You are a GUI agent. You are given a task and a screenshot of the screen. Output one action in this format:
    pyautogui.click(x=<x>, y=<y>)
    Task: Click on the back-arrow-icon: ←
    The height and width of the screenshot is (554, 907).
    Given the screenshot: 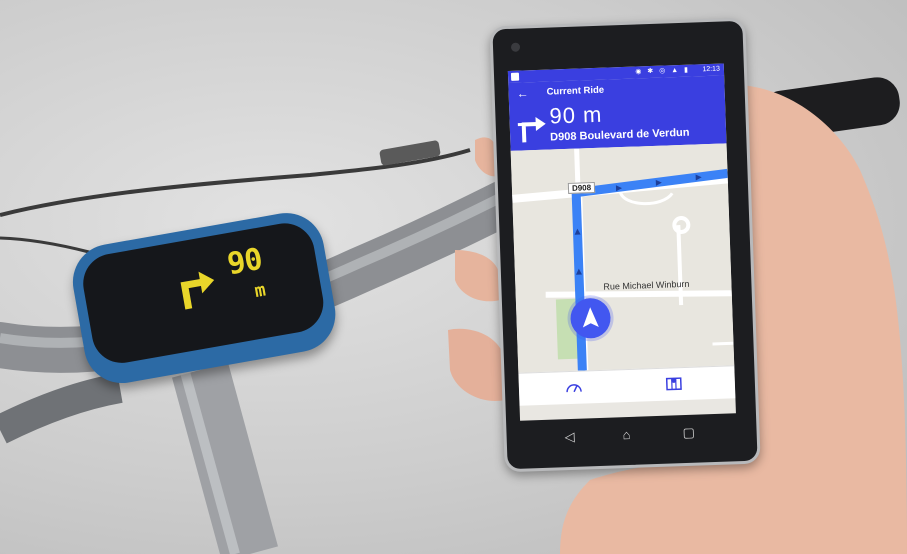 What is the action you would take?
    pyautogui.click(x=522, y=93)
    